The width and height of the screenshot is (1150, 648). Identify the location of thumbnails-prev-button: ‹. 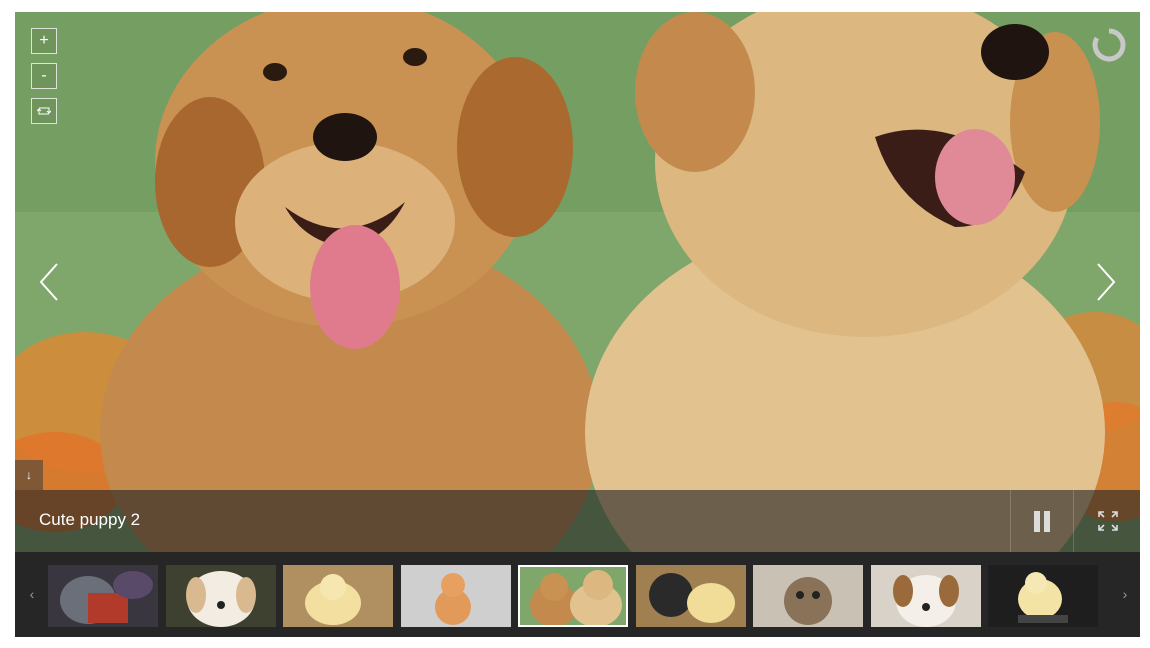
(32, 594).